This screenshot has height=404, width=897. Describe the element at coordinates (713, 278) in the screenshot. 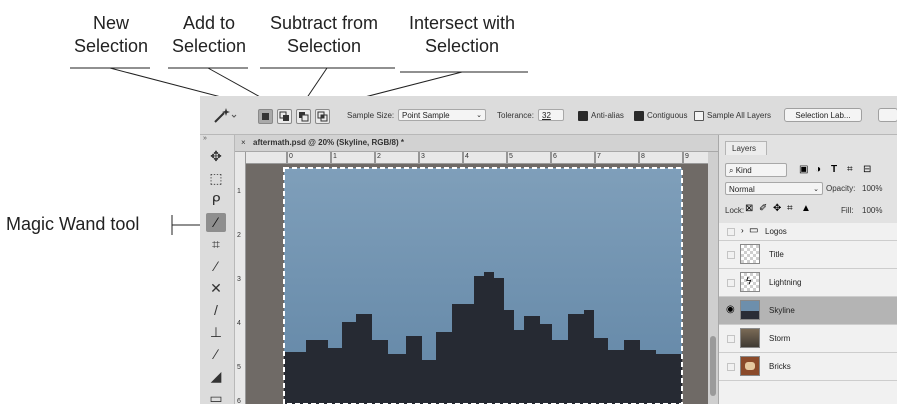

I see `document-scrollbar` at that location.